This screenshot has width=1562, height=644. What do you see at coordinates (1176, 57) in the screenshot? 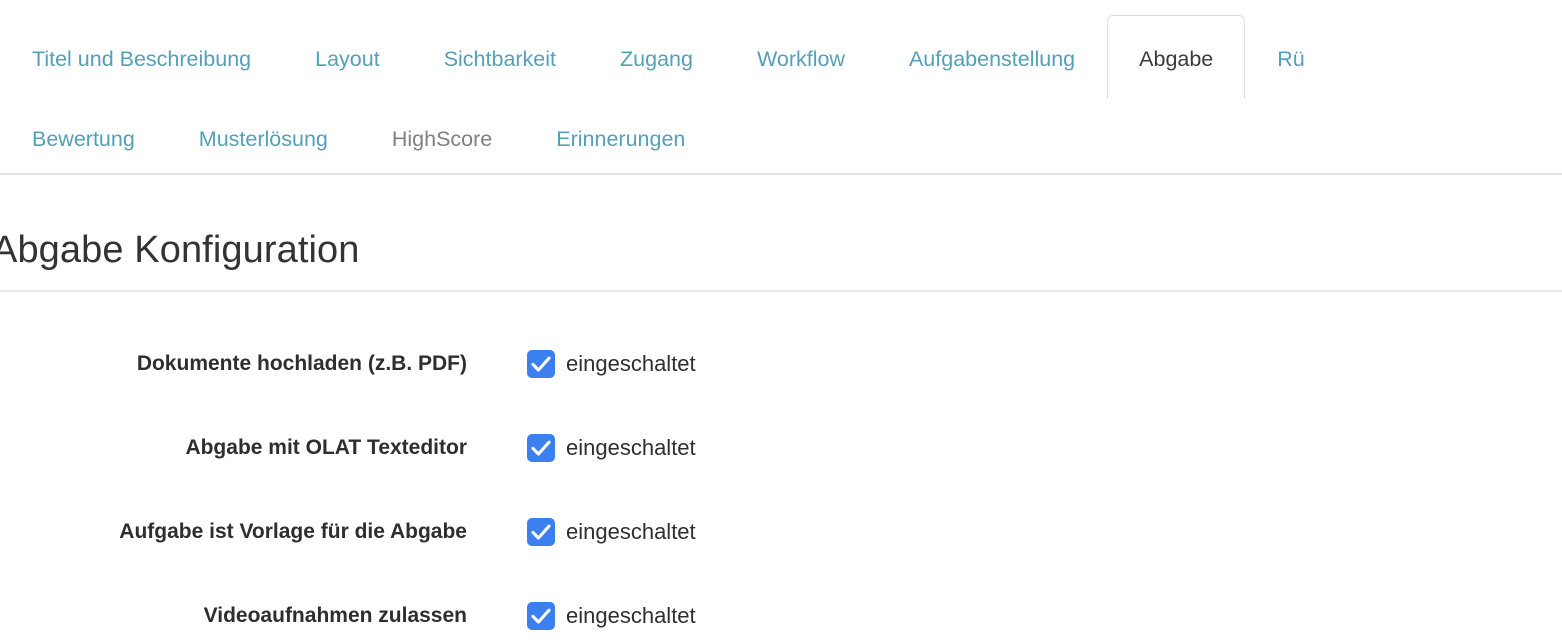
I see `tab-abgabe: Abgabe` at bounding box center [1176, 57].